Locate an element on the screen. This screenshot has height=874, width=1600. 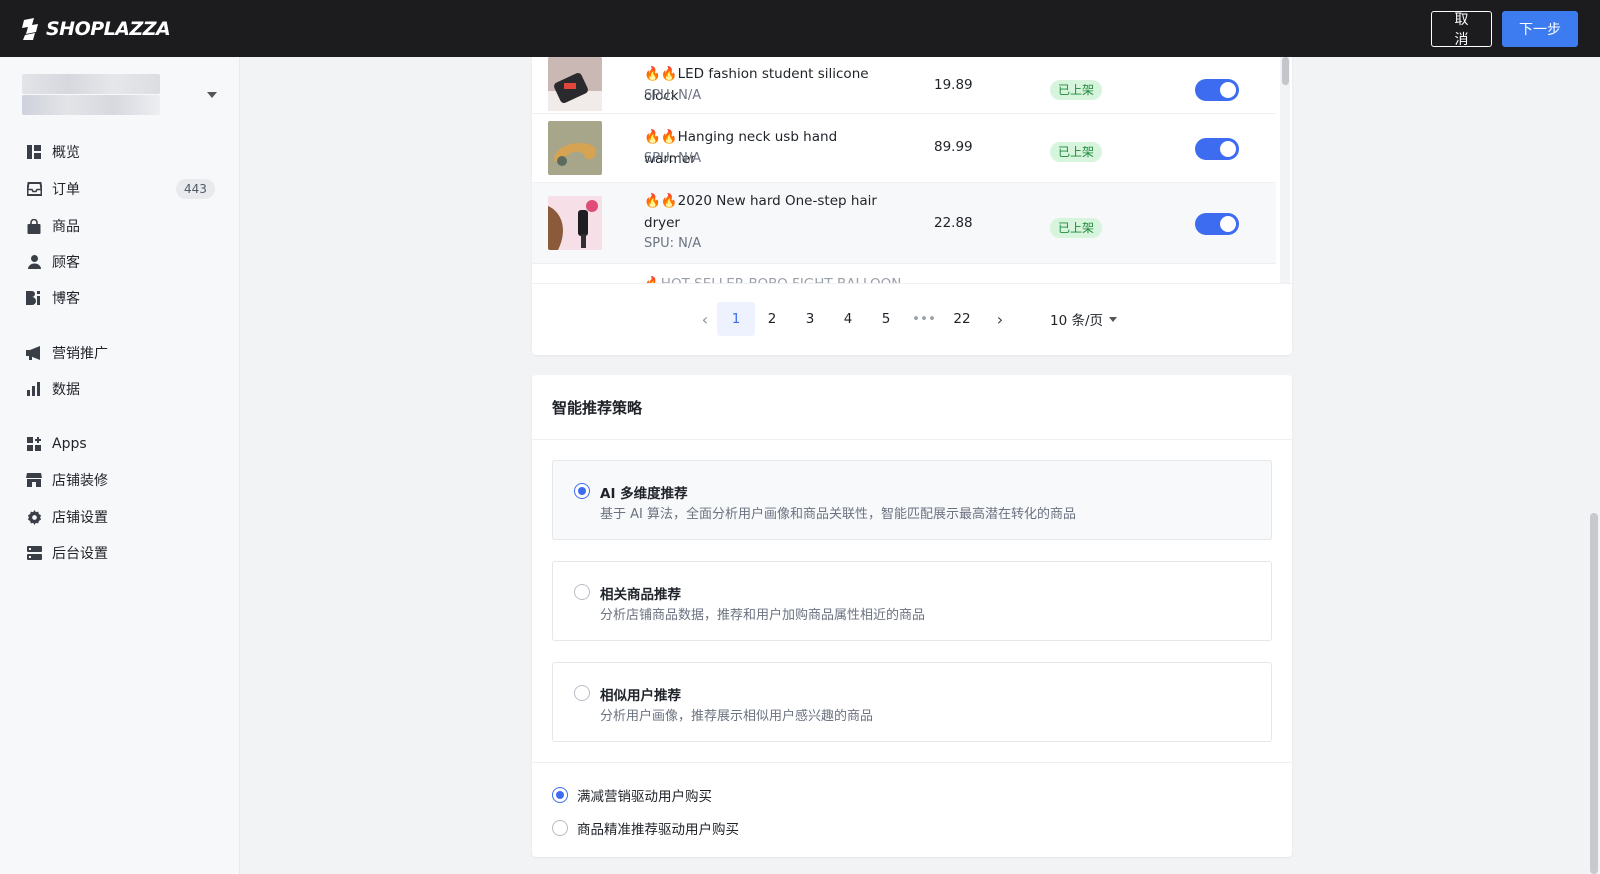
option-title: 相关商品推荐 is located at coordinates (640, 595).